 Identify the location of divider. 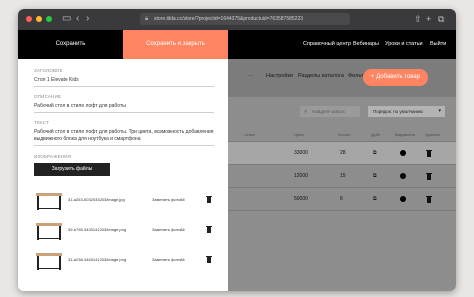
(342, 210).